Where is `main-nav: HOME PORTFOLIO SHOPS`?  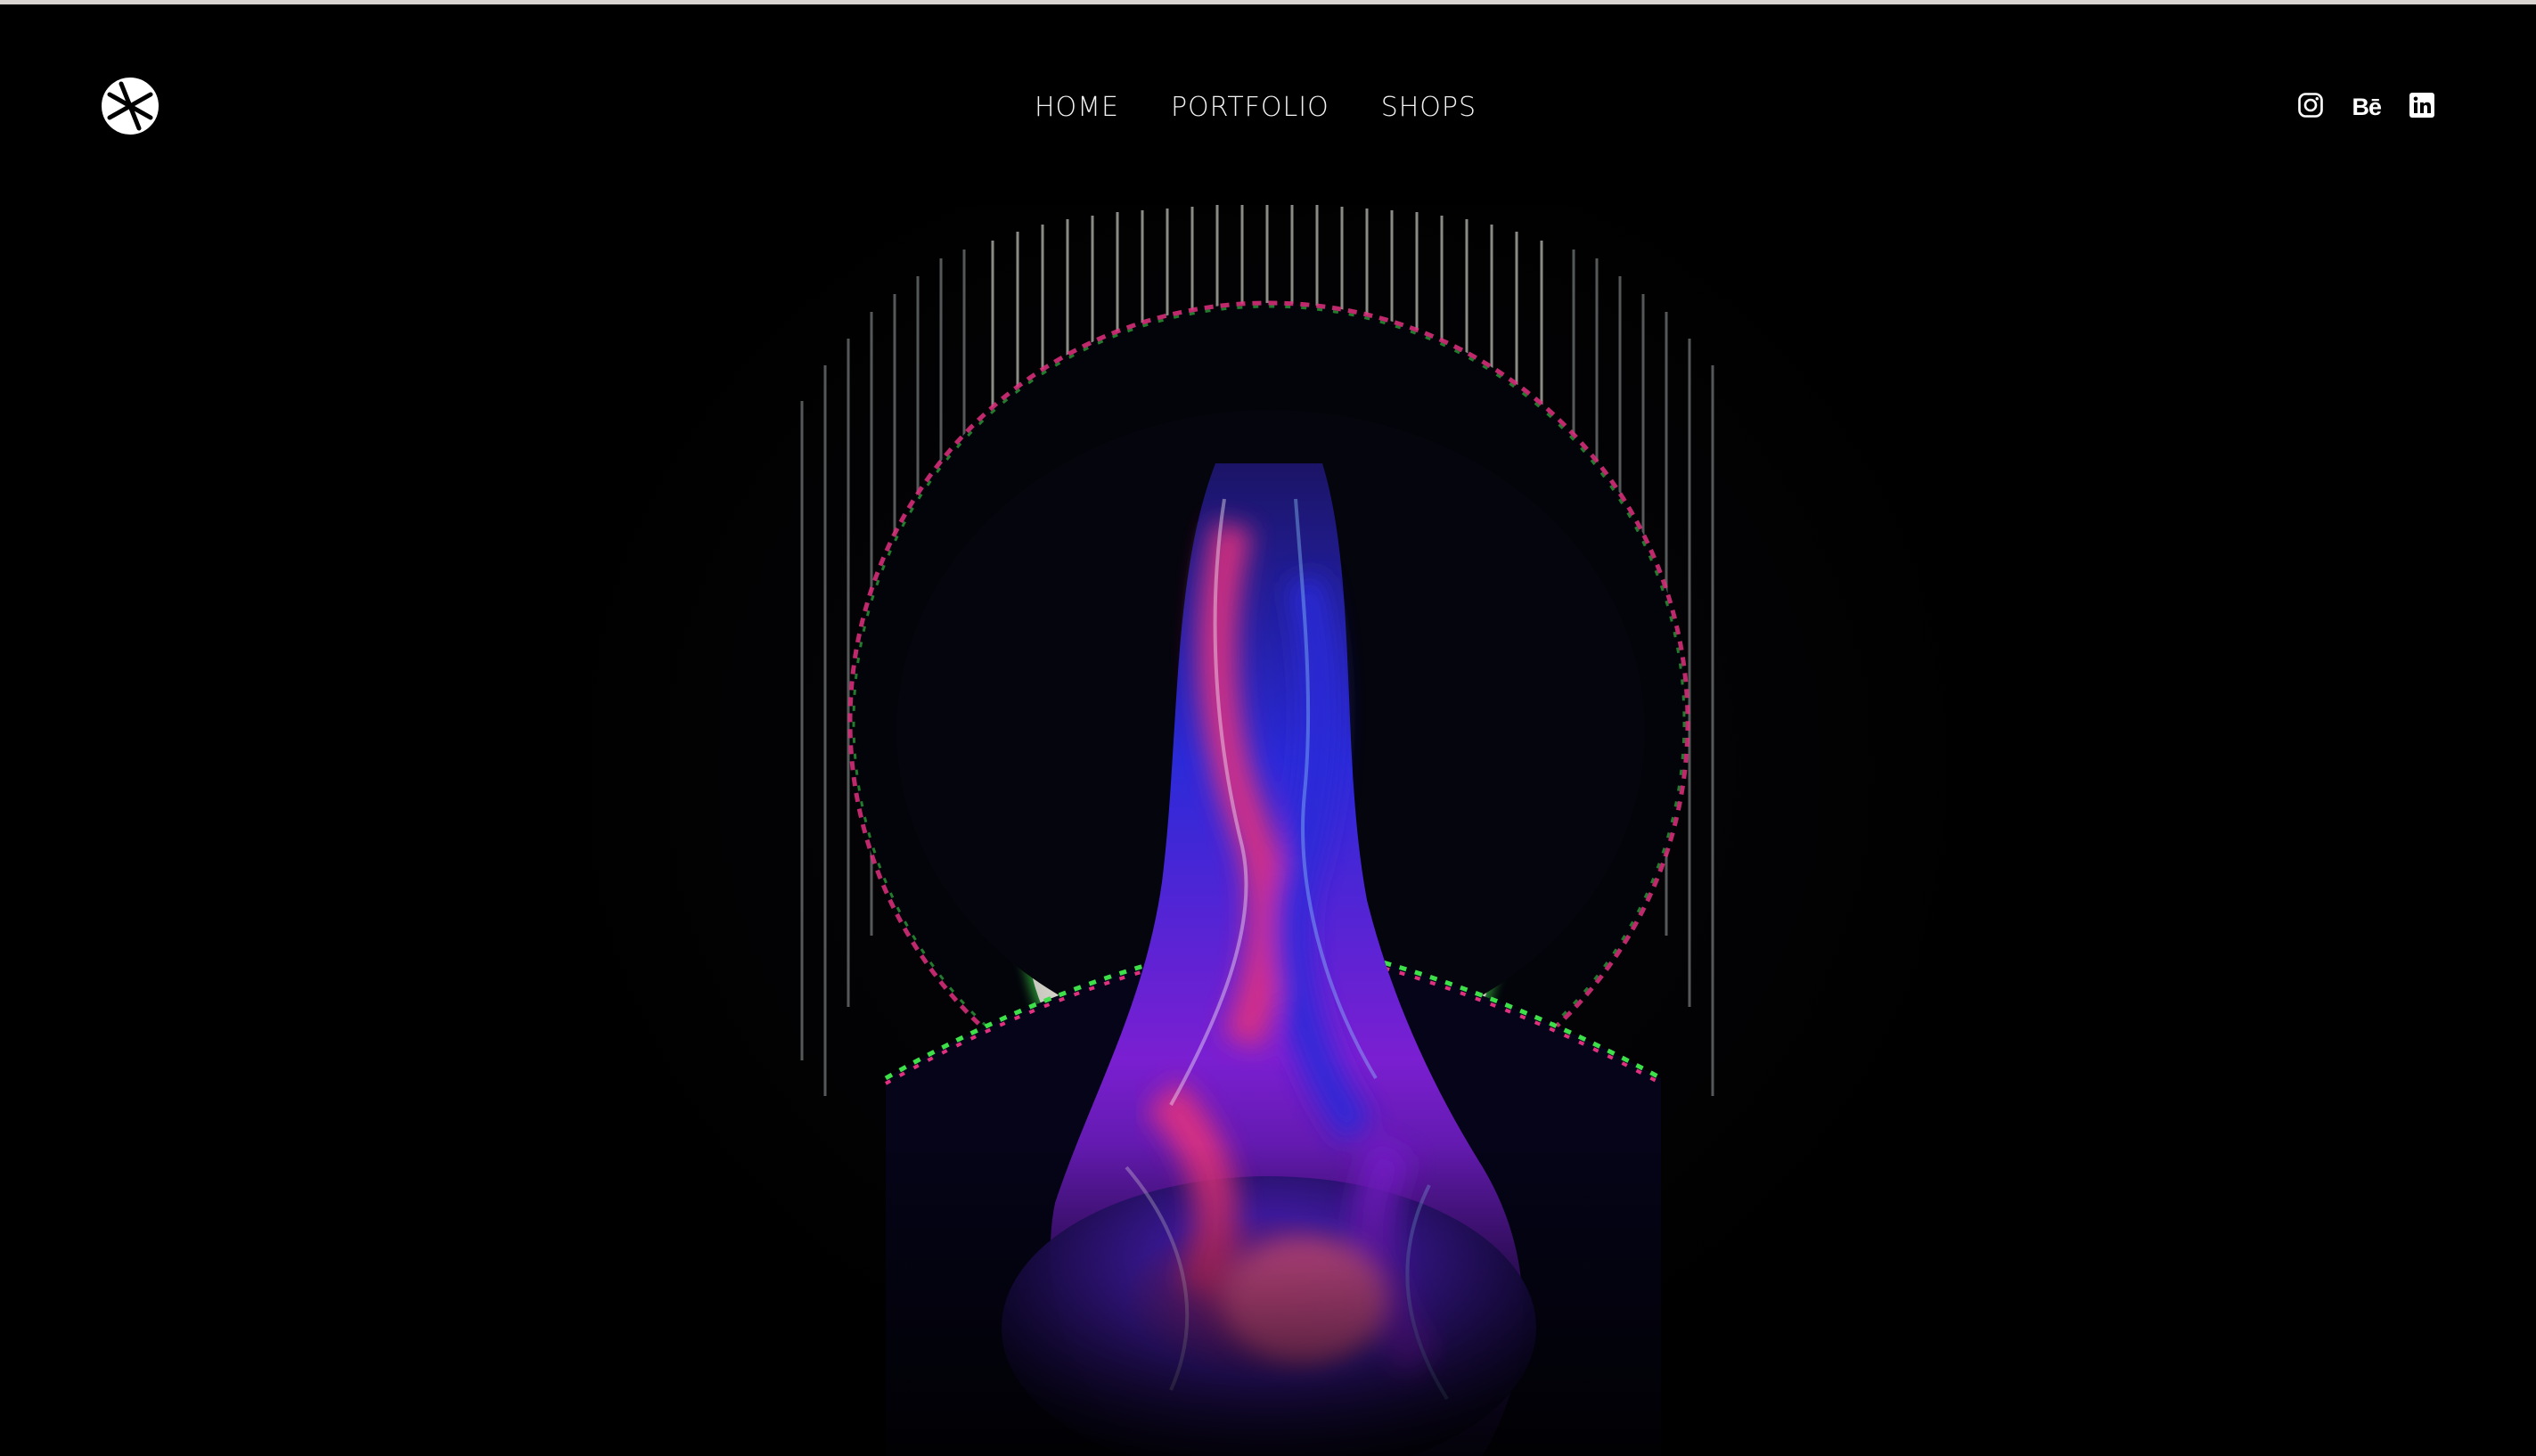 main-nav: HOME PORTFOLIO SHOPS is located at coordinates (1268, 107).